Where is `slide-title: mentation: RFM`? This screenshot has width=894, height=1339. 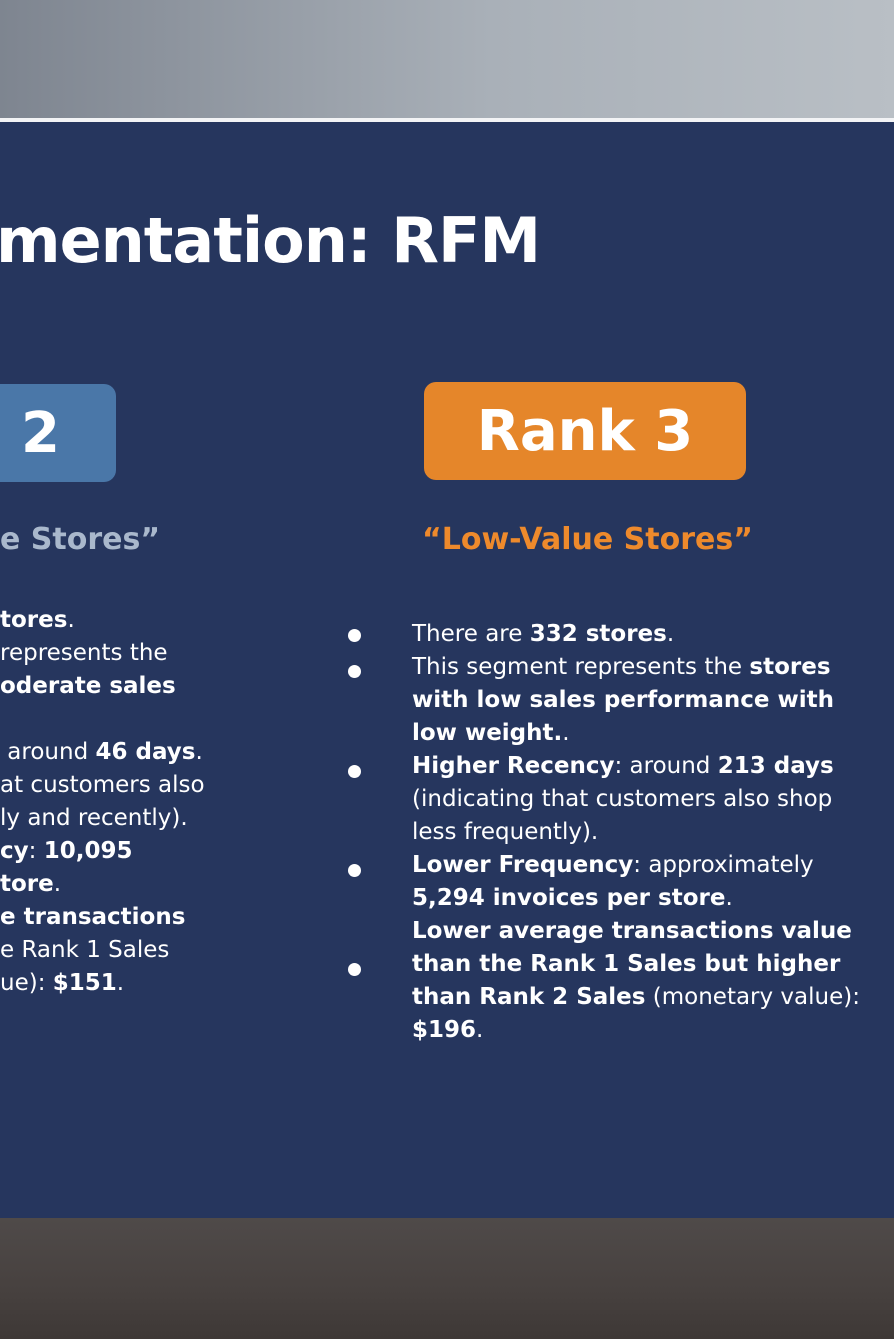
slide-title: mentation: RFM is located at coordinates (270, 240).